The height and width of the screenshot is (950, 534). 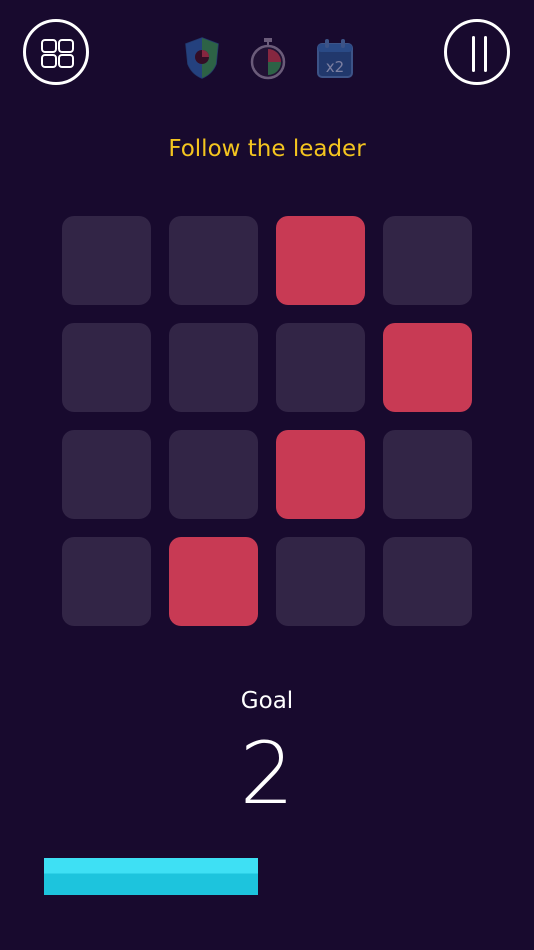 I want to click on progress-bar, so click(x=267, y=876).